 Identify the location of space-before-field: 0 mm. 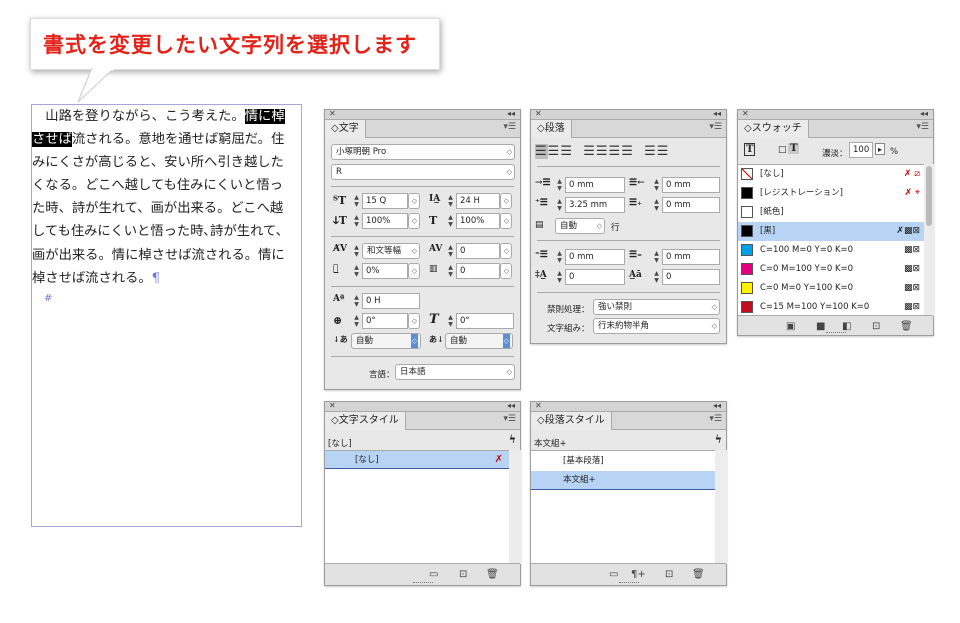
(595, 257).